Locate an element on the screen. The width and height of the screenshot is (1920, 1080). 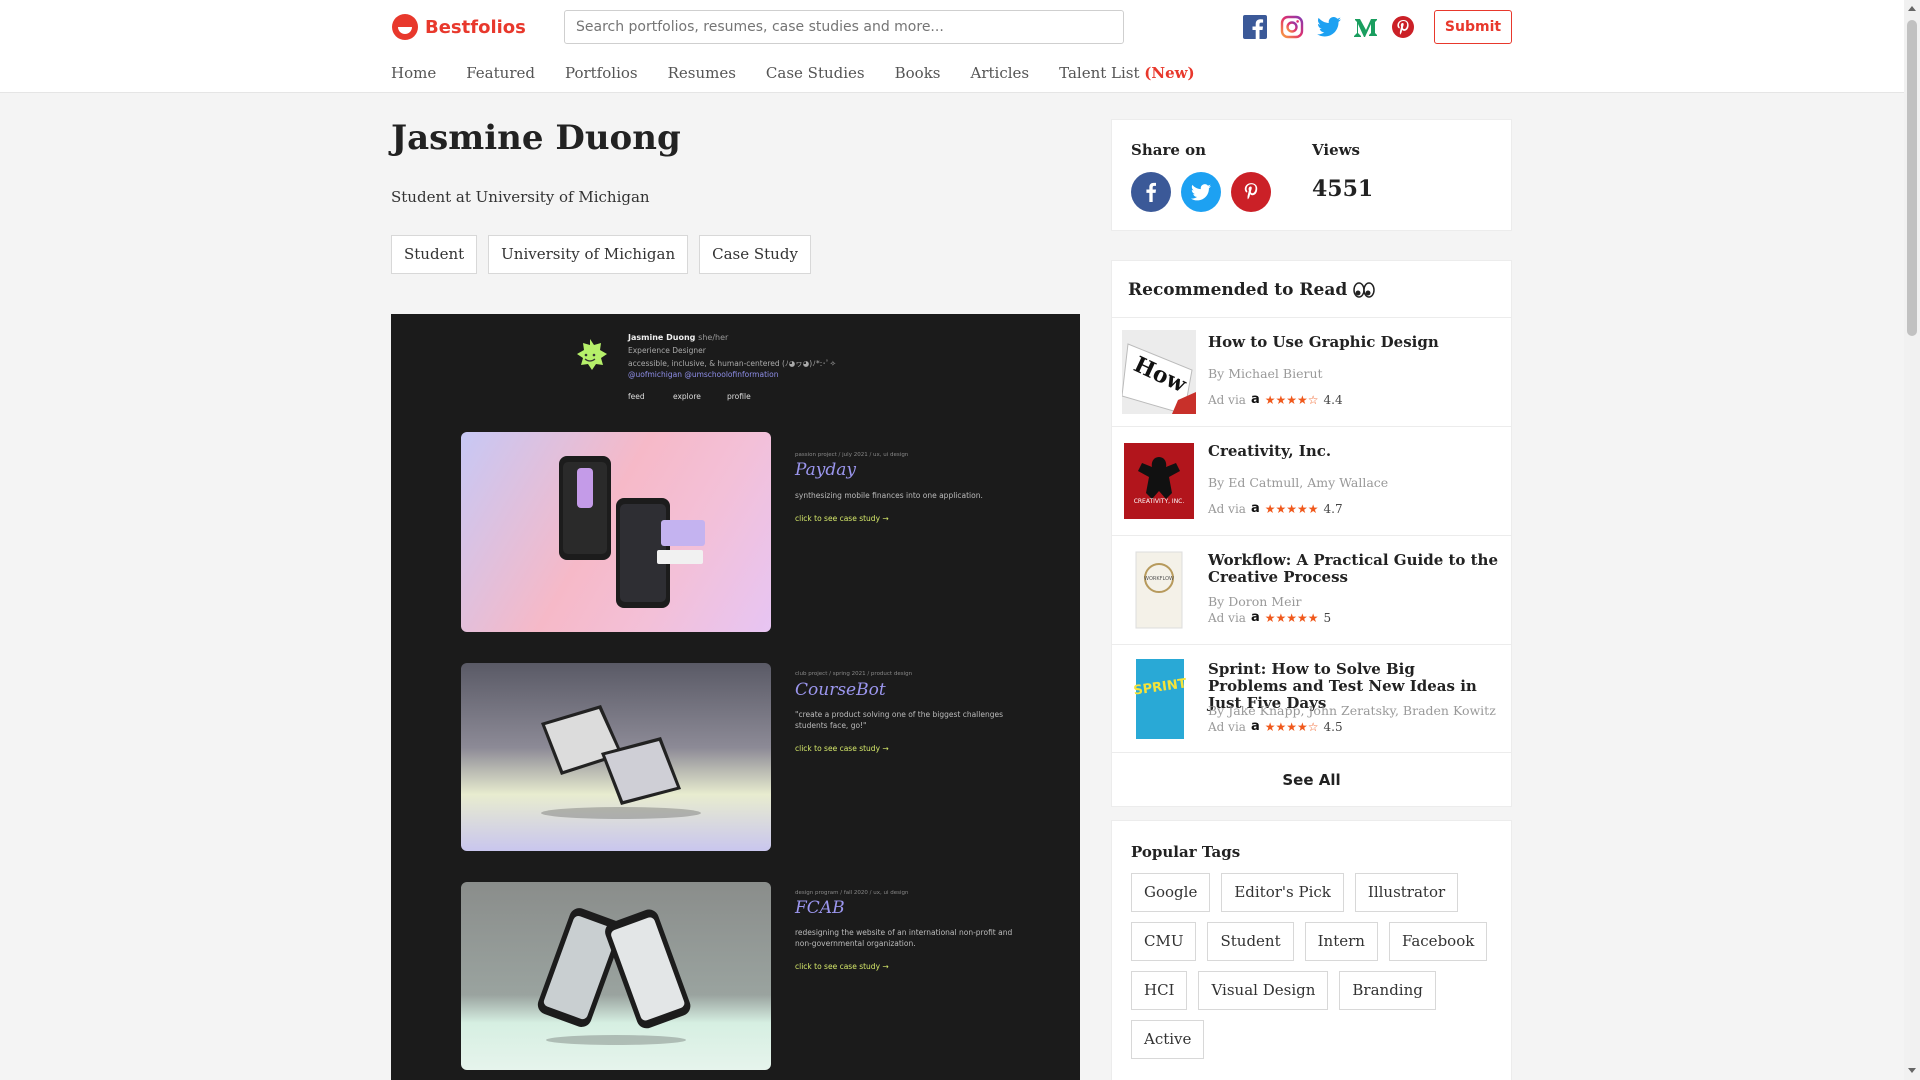
preview-nav-profile: profile is located at coordinates (739, 396).